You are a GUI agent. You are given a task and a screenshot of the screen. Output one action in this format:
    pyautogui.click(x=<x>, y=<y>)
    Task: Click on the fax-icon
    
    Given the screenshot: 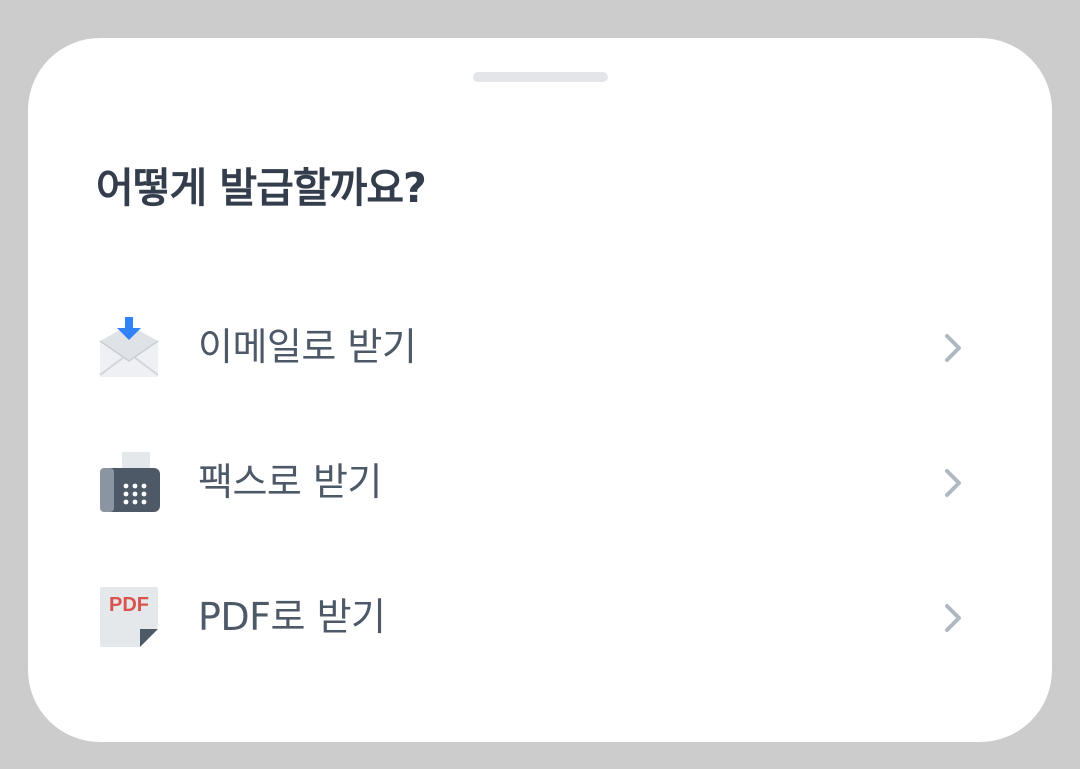 What is the action you would take?
    pyautogui.click(x=129, y=483)
    